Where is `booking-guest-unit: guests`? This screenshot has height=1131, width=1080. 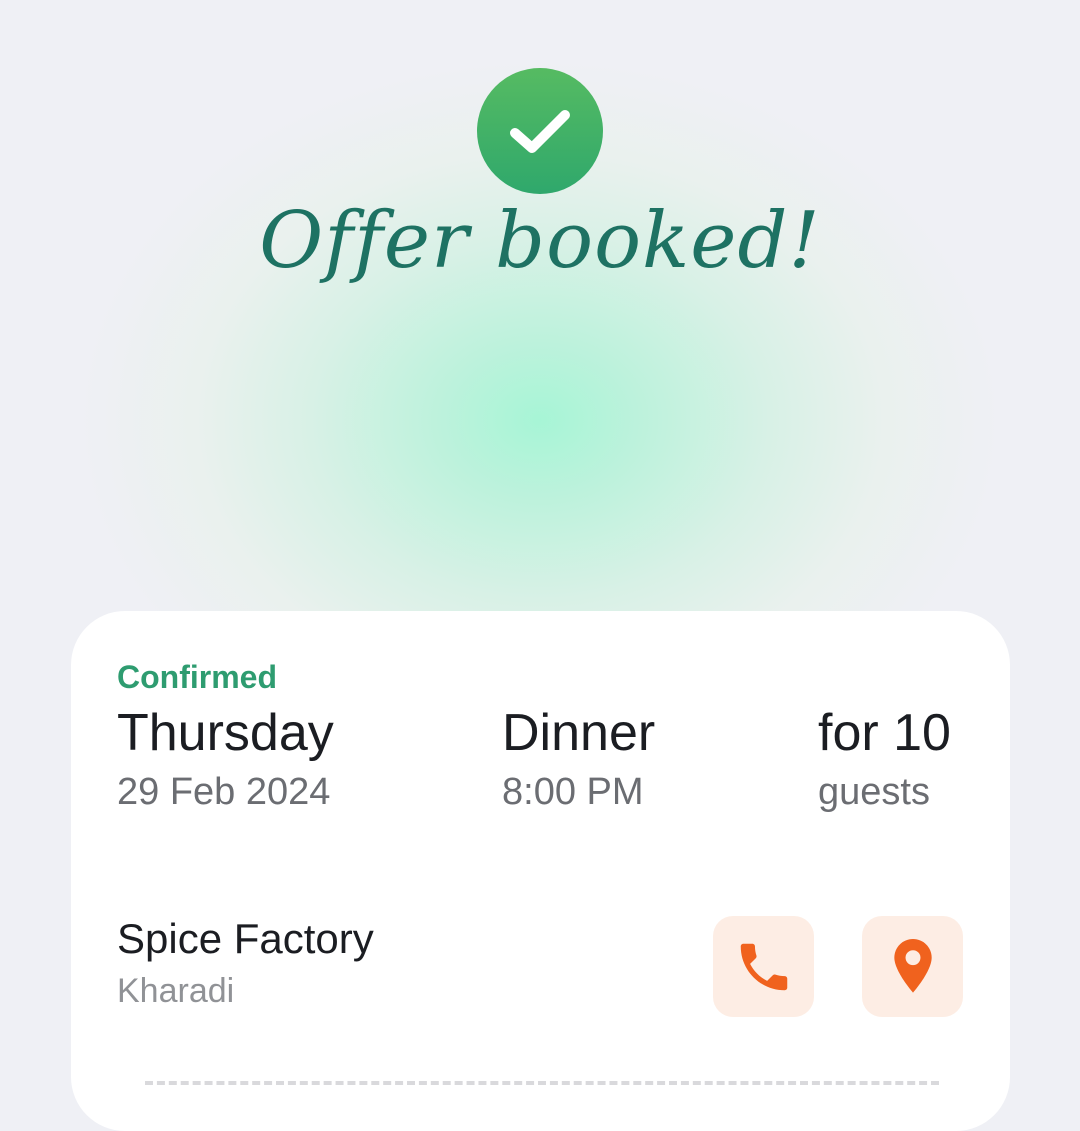 booking-guest-unit: guests is located at coordinates (874, 792).